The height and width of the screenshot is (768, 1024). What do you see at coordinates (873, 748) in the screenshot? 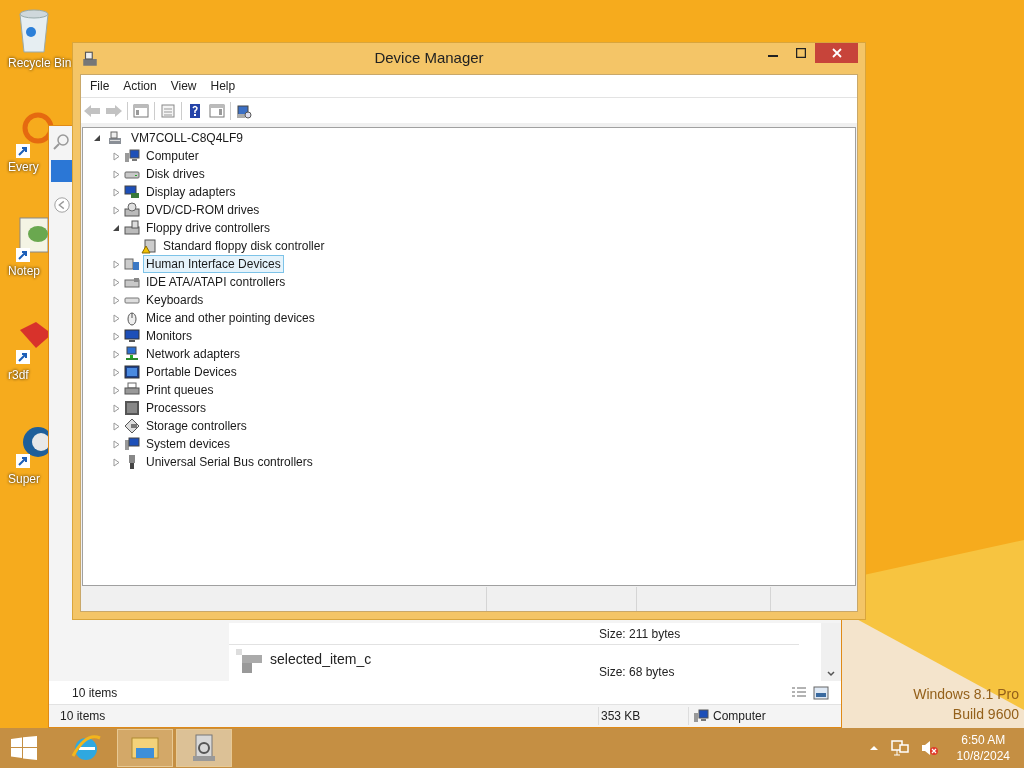
I see `chevron-up-icon` at bounding box center [873, 748].